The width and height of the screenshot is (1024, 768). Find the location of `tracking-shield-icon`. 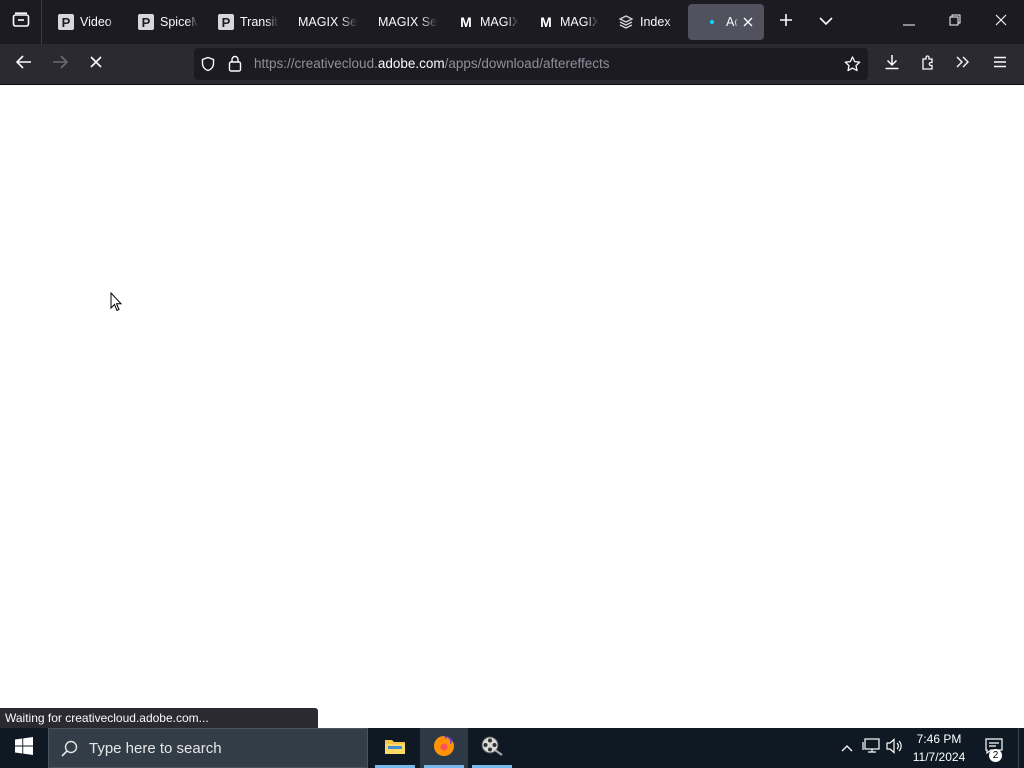

tracking-shield-icon is located at coordinates (208, 66).